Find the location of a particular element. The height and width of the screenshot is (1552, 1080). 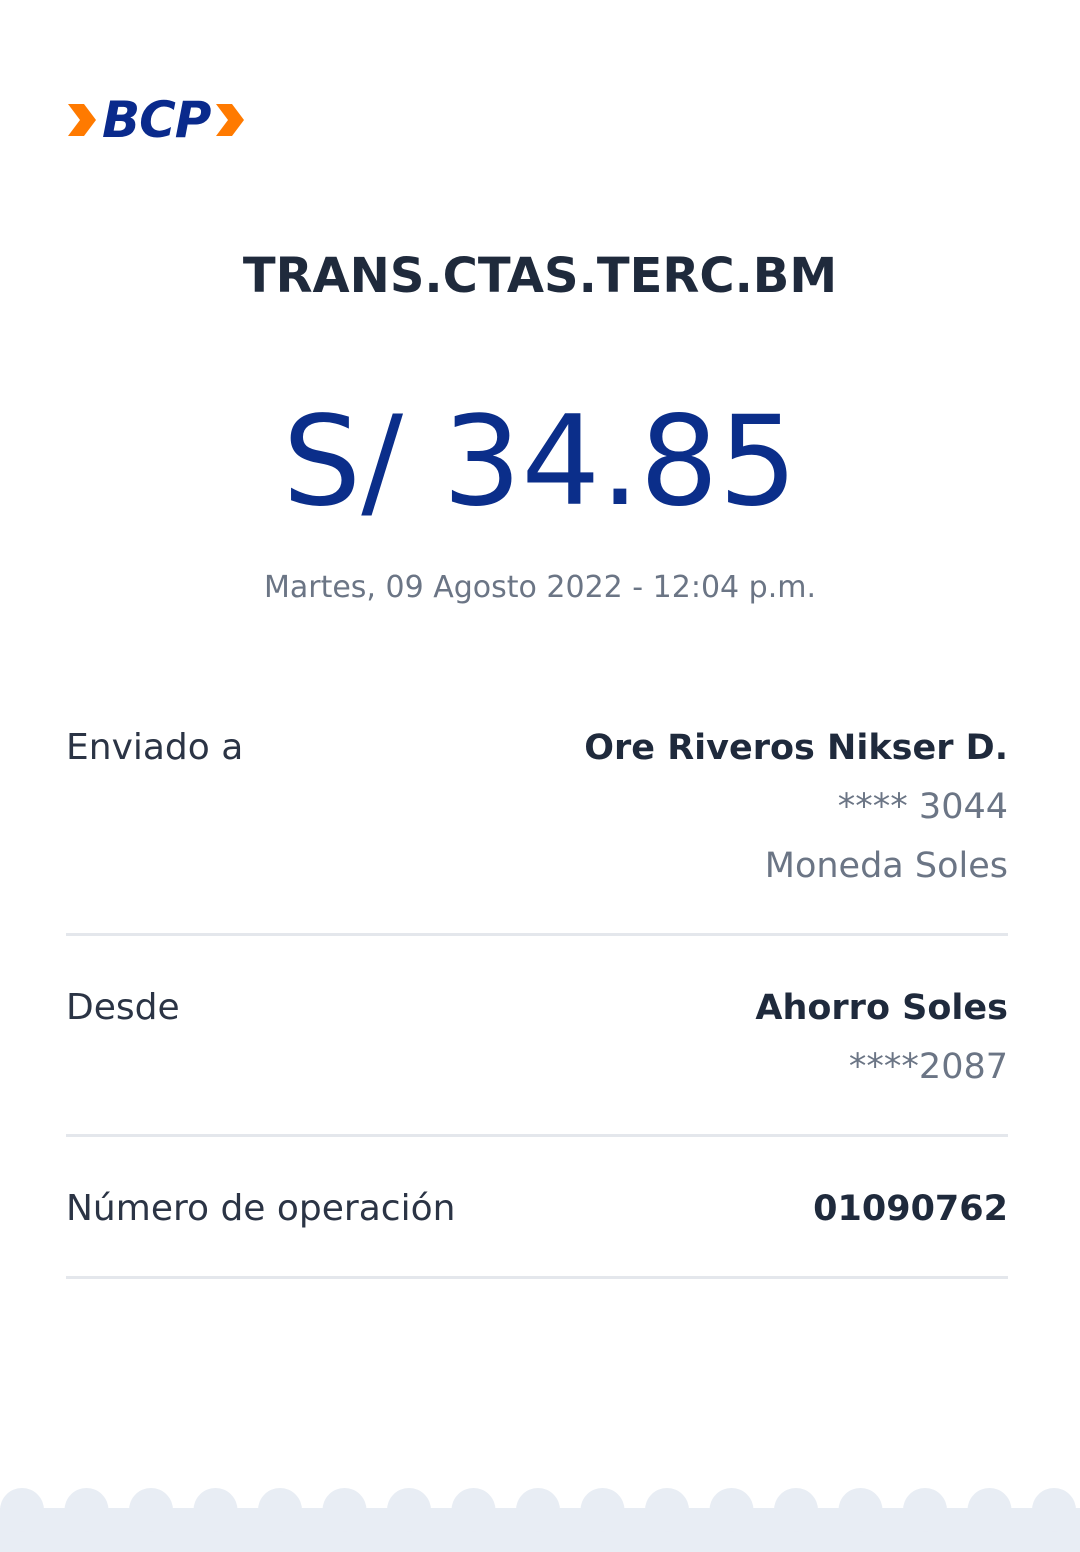

operation-label: Número de operación is located at coordinates (261, 1208).